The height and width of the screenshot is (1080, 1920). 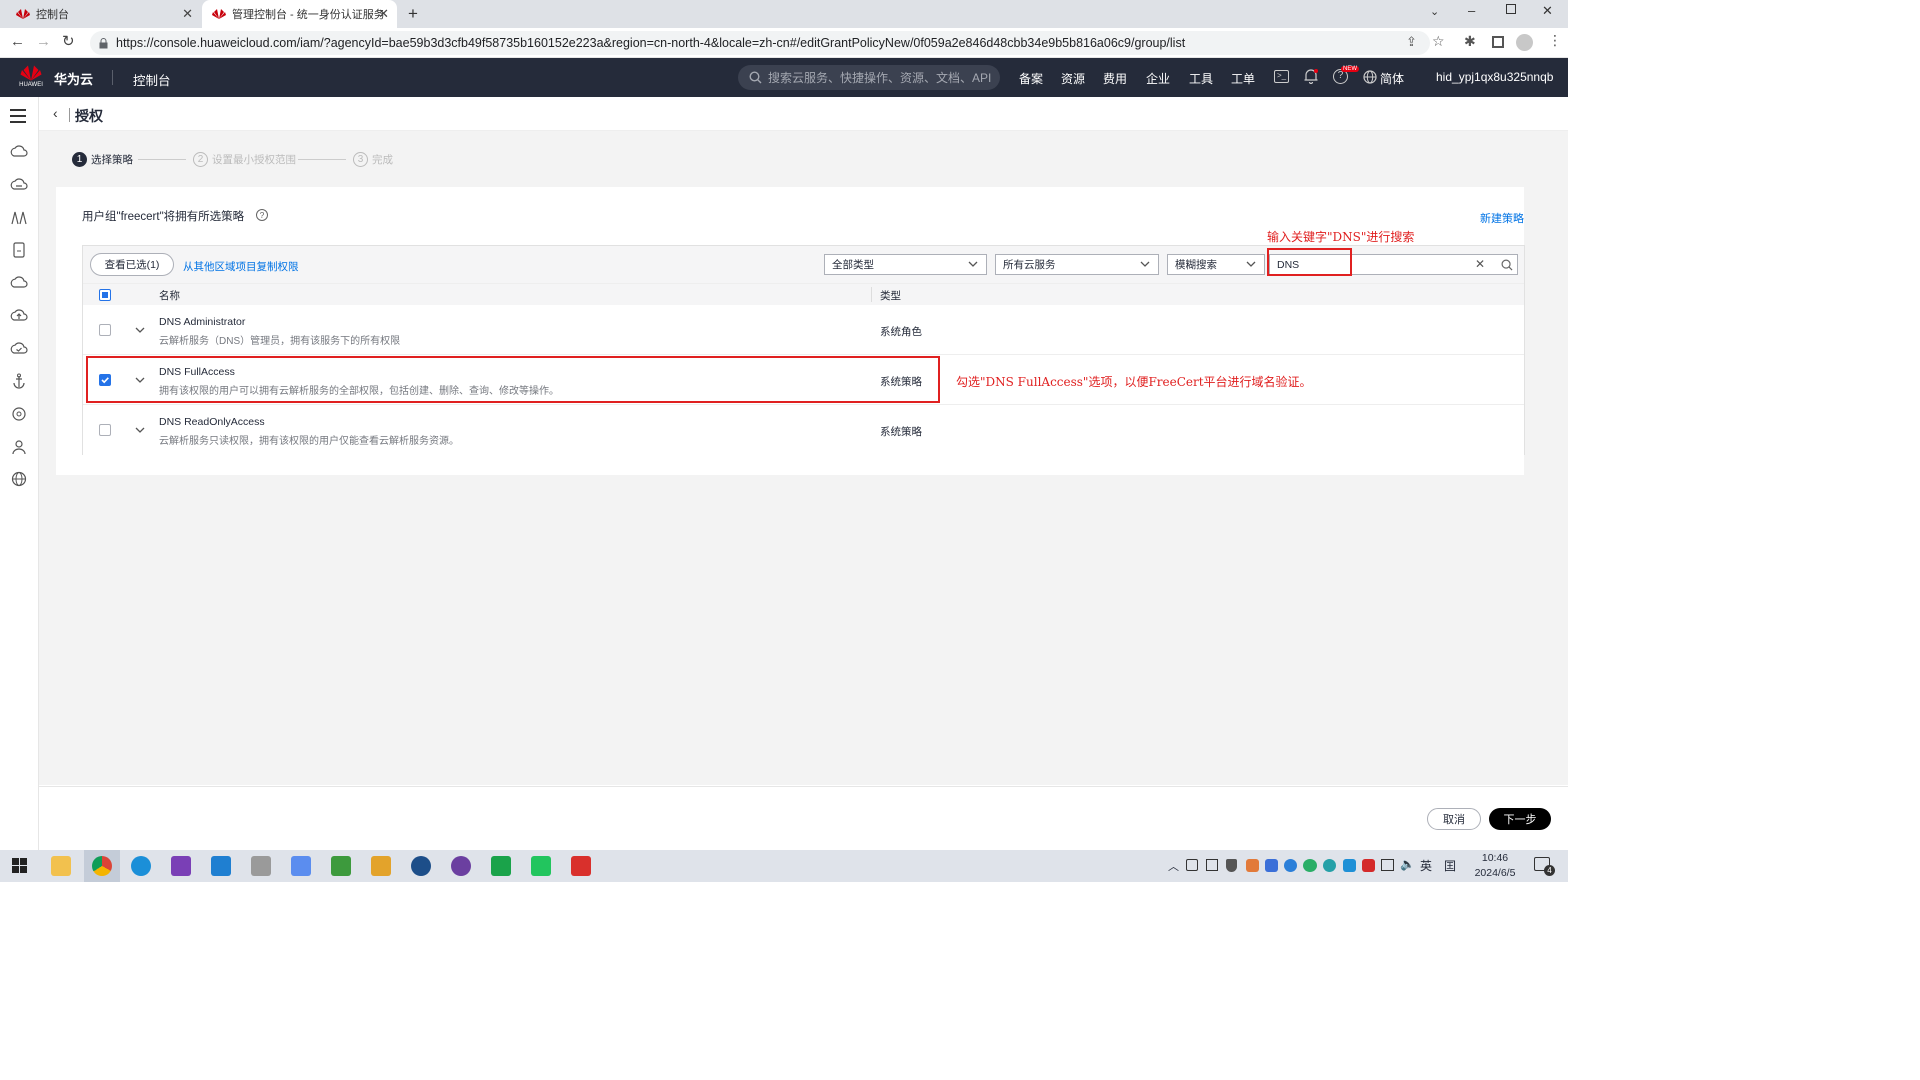 What do you see at coordinates (1216, 264) in the screenshot?
I see `search-mode-select: 模糊搜索` at bounding box center [1216, 264].